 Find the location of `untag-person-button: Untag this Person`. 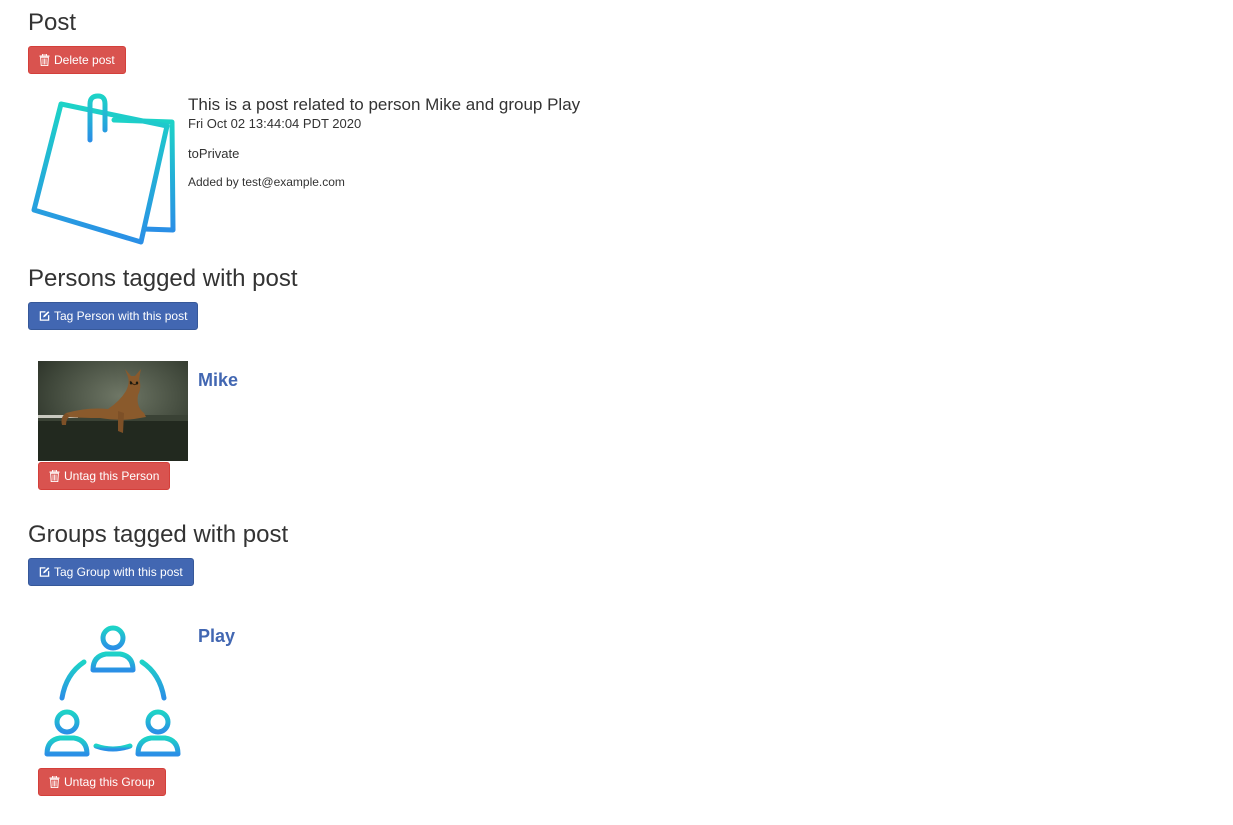

untag-person-button: Untag this Person is located at coordinates (104, 476).